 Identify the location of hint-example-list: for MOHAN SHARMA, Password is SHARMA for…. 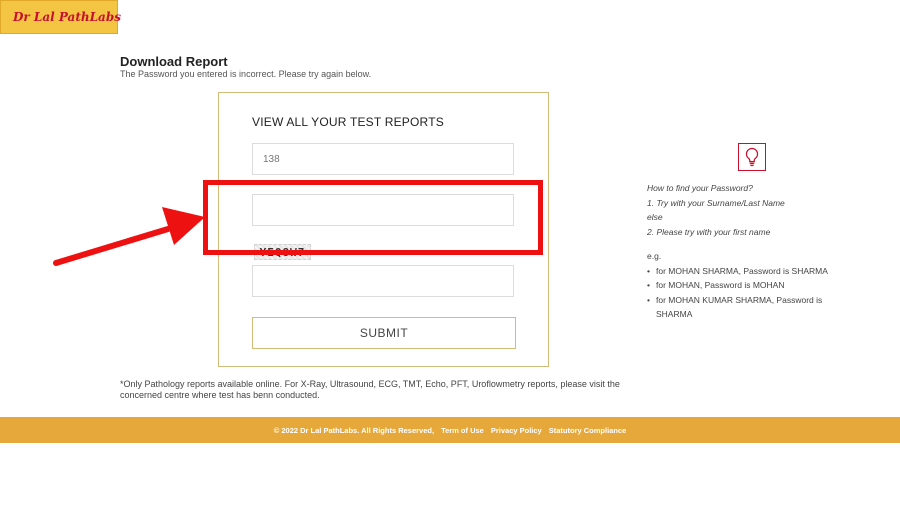
(747, 293).